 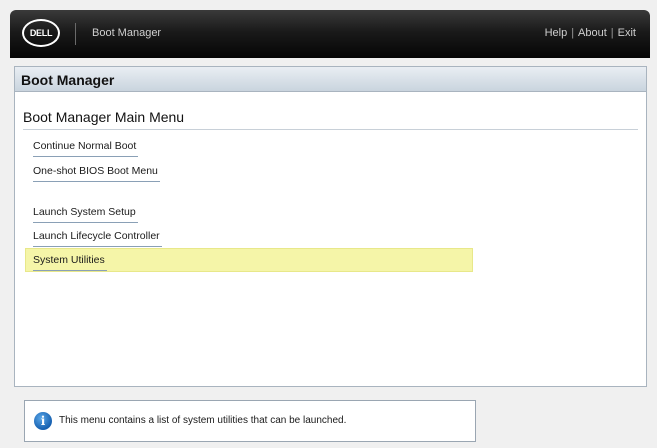 What do you see at coordinates (104, 117) in the screenshot?
I see `menu-heading: Boot Manager Main Menu` at bounding box center [104, 117].